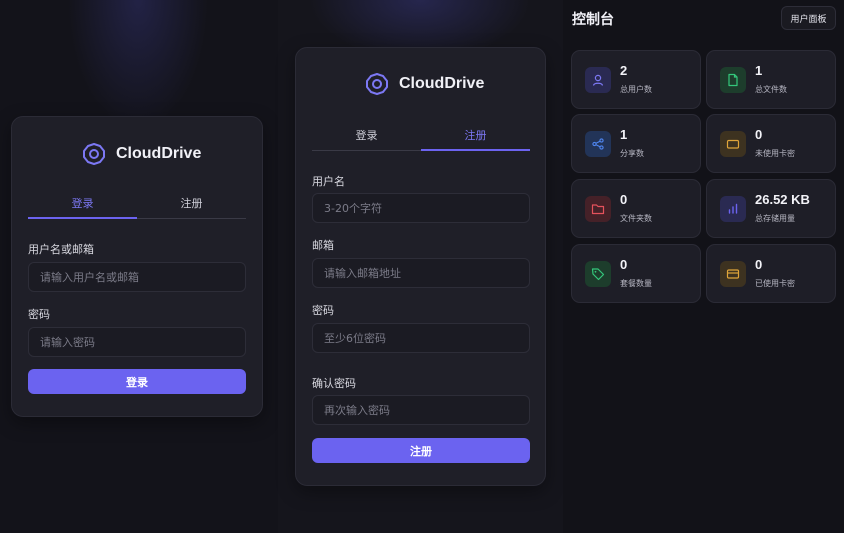 The height and width of the screenshot is (533, 844). Describe the element at coordinates (771, 208) in the screenshot. I see `stat-card: 26.52 KB 总存储用量` at that location.